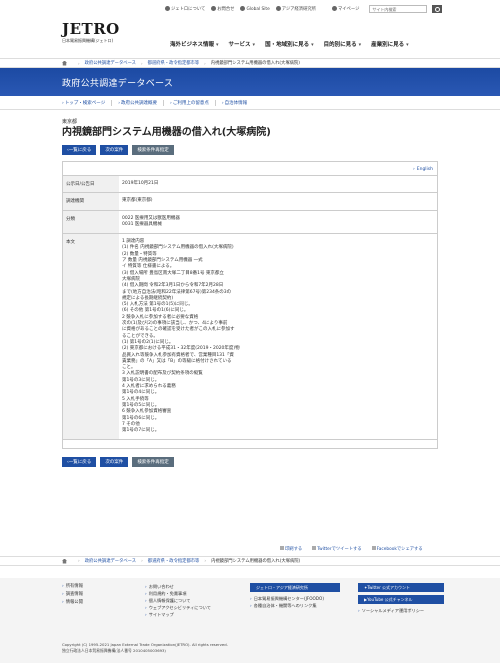 The width and height of the screenshot is (500, 663). Describe the element at coordinates (137, 201) in the screenshot. I see `agency-value: 東京都(東京都)` at that location.